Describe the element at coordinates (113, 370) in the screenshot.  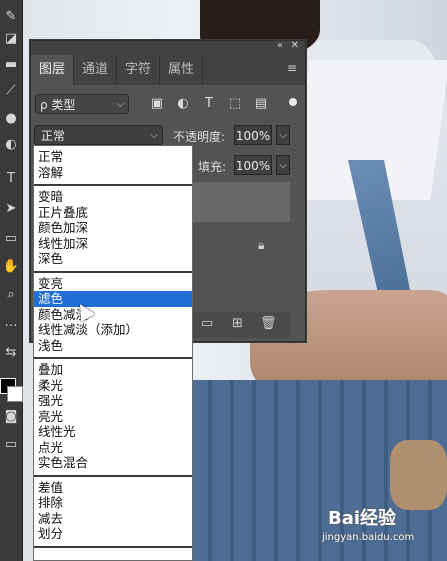
I see `blend-mode-option: 叠加` at that location.